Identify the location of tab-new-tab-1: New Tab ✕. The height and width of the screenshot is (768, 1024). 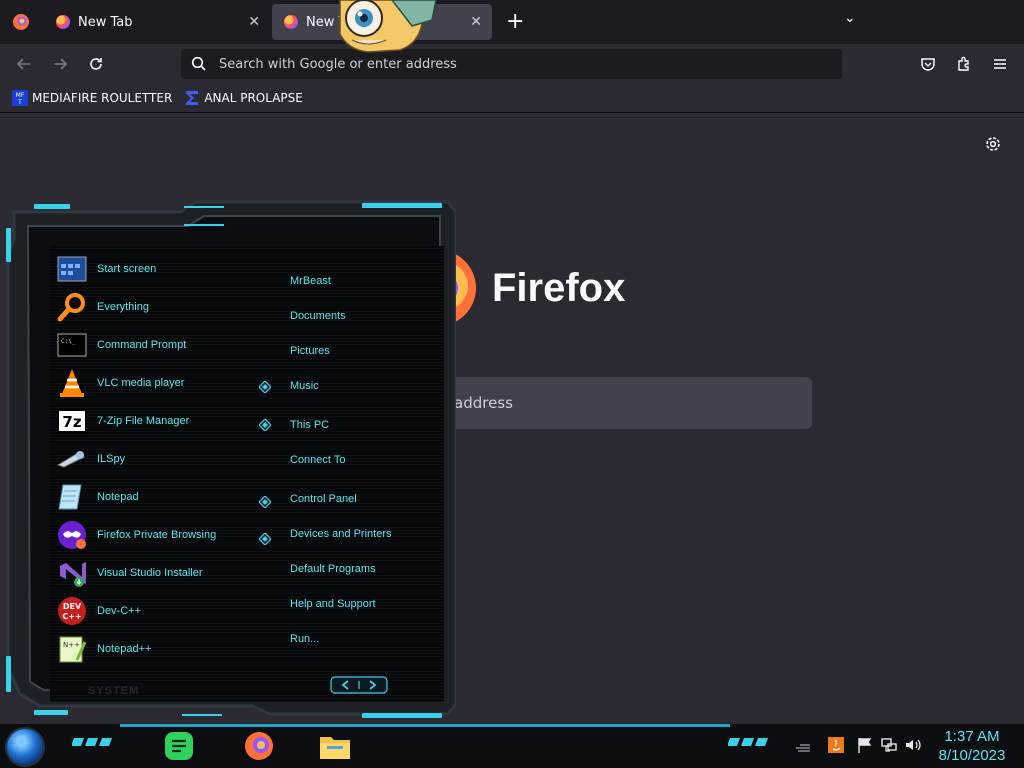
(157, 22).